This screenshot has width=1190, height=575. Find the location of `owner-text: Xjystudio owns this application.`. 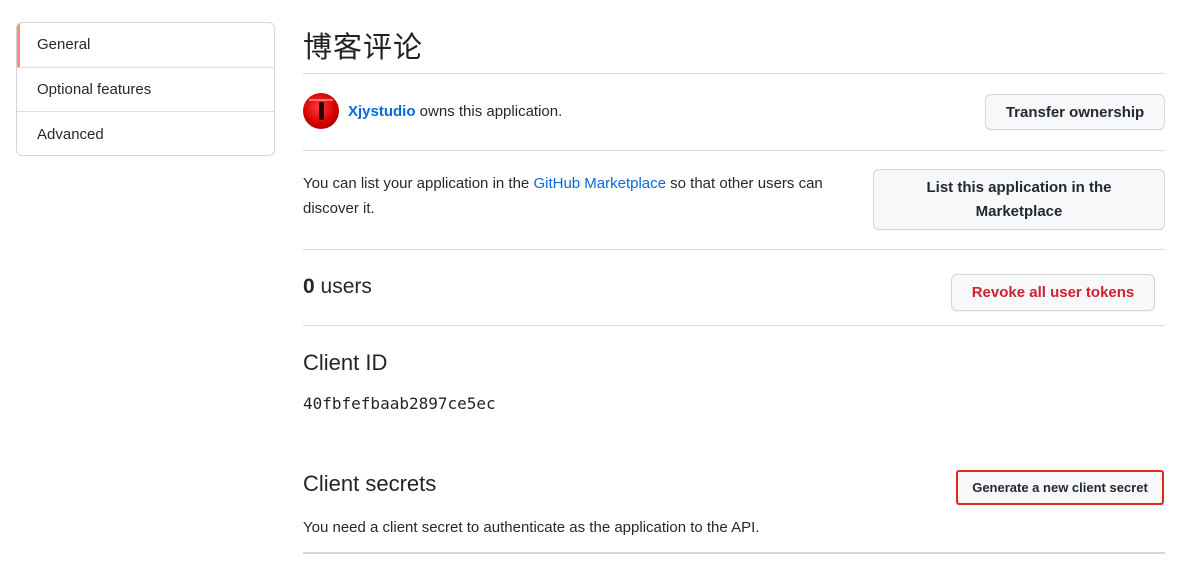

owner-text: Xjystudio owns this application. is located at coordinates (455, 111).